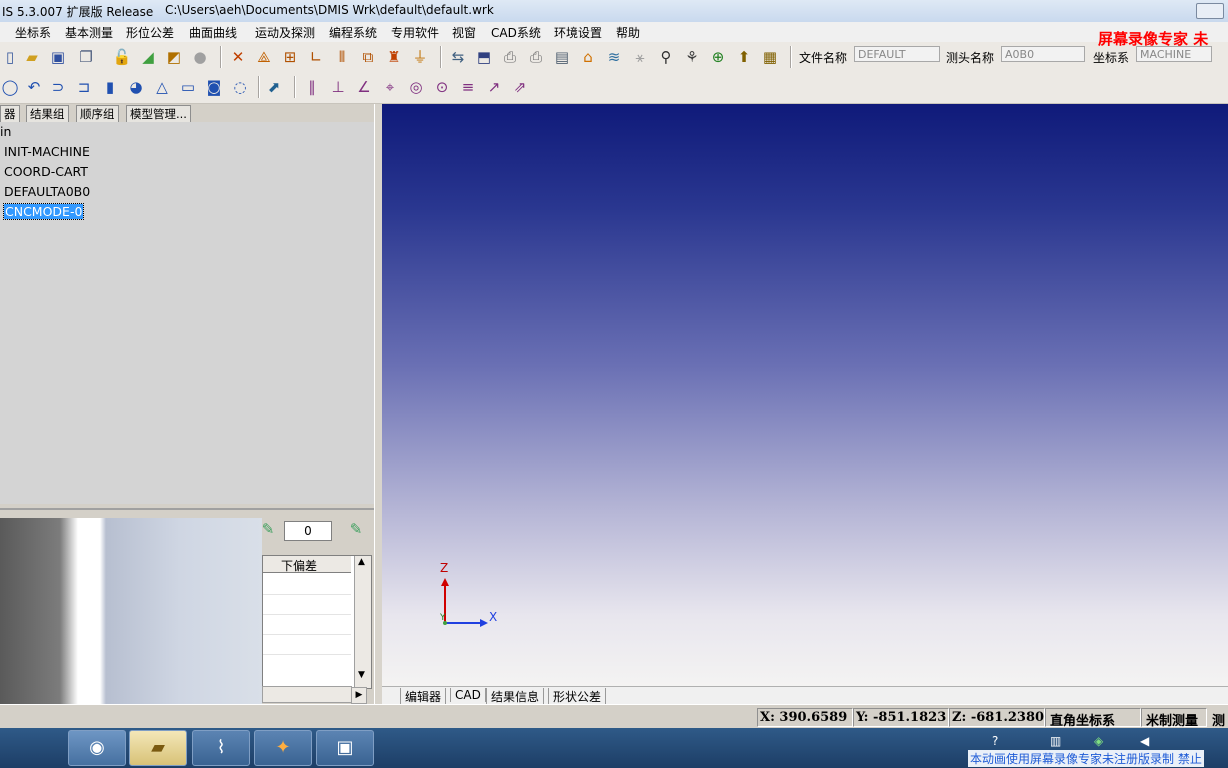 This screenshot has height=768, width=1228. I want to click on sphere-icon: ◕, so click(136, 87).